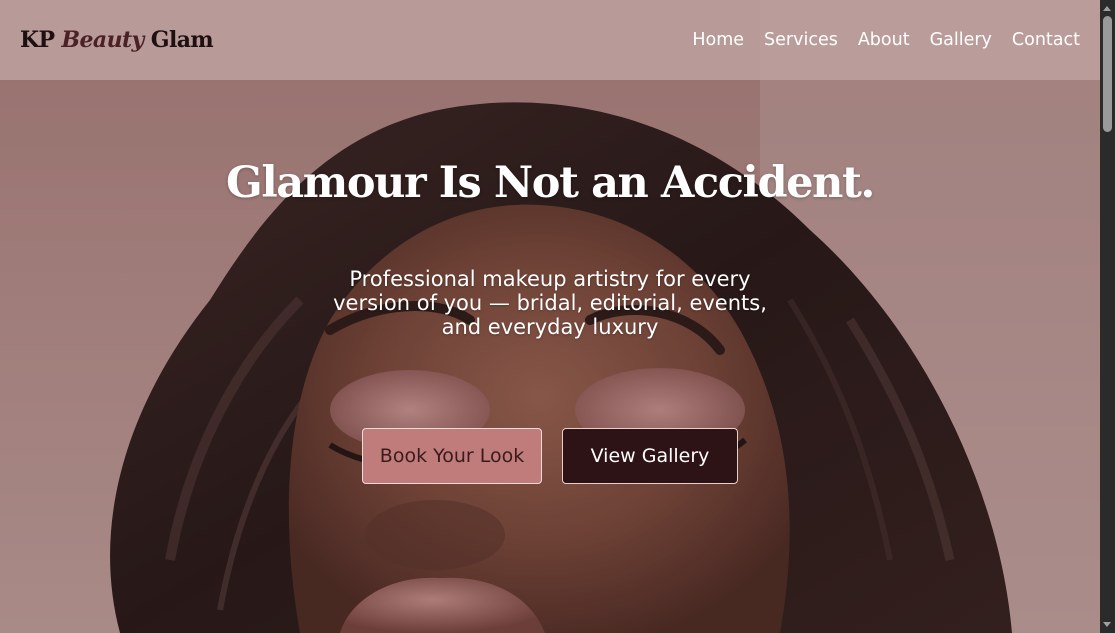 Image resolution: width=1115 pixels, height=633 pixels. Describe the element at coordinates (103, 40) in the screenshot. I see `brand-accent-word: Beauty` at that location.